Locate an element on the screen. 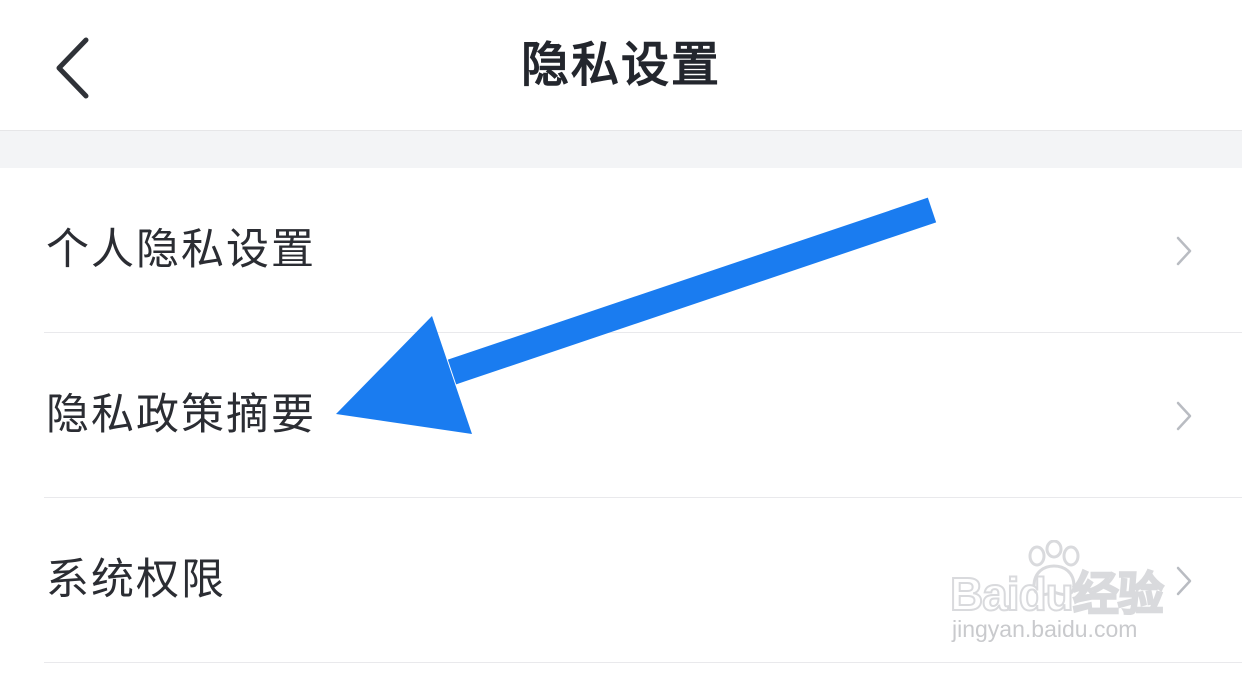  menu-item-label: 隐私政策摘要 is located at coordinates (181, 415).